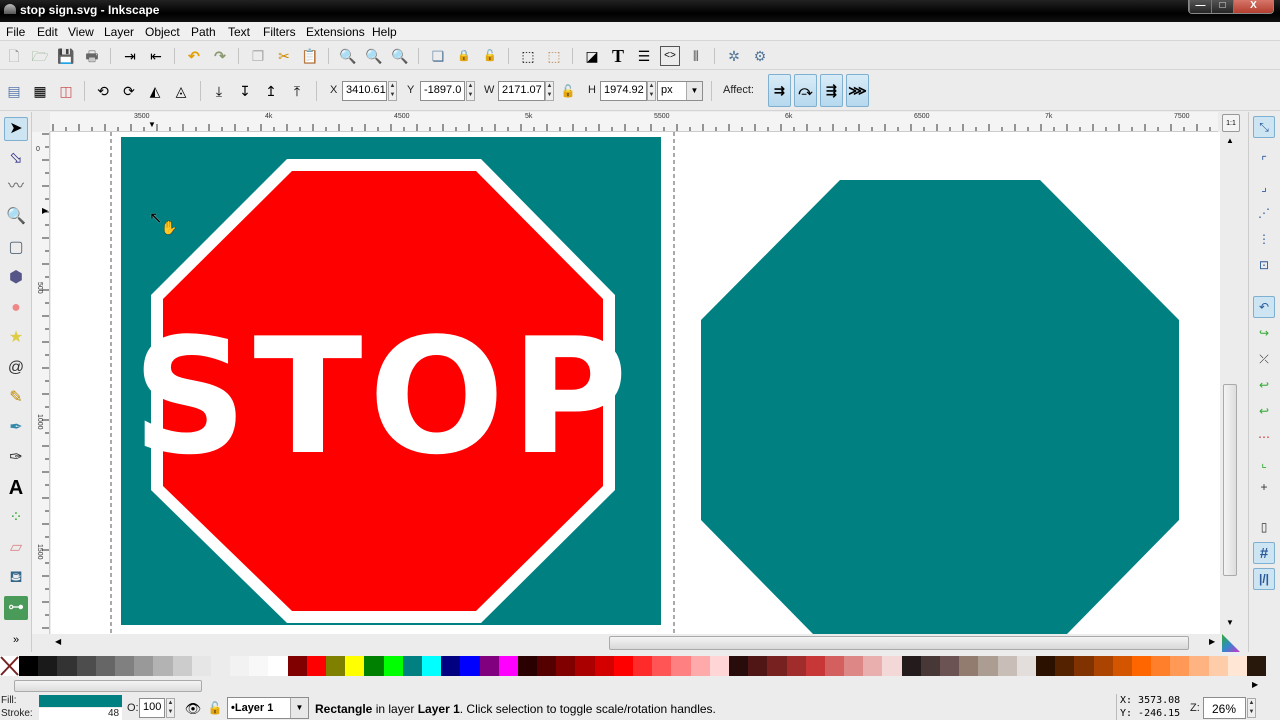 The image size is (1280, 720). Describe the element at coordinates (899, 643) in the screenshot. I see `horizontal-scroll-thumb` at that location.